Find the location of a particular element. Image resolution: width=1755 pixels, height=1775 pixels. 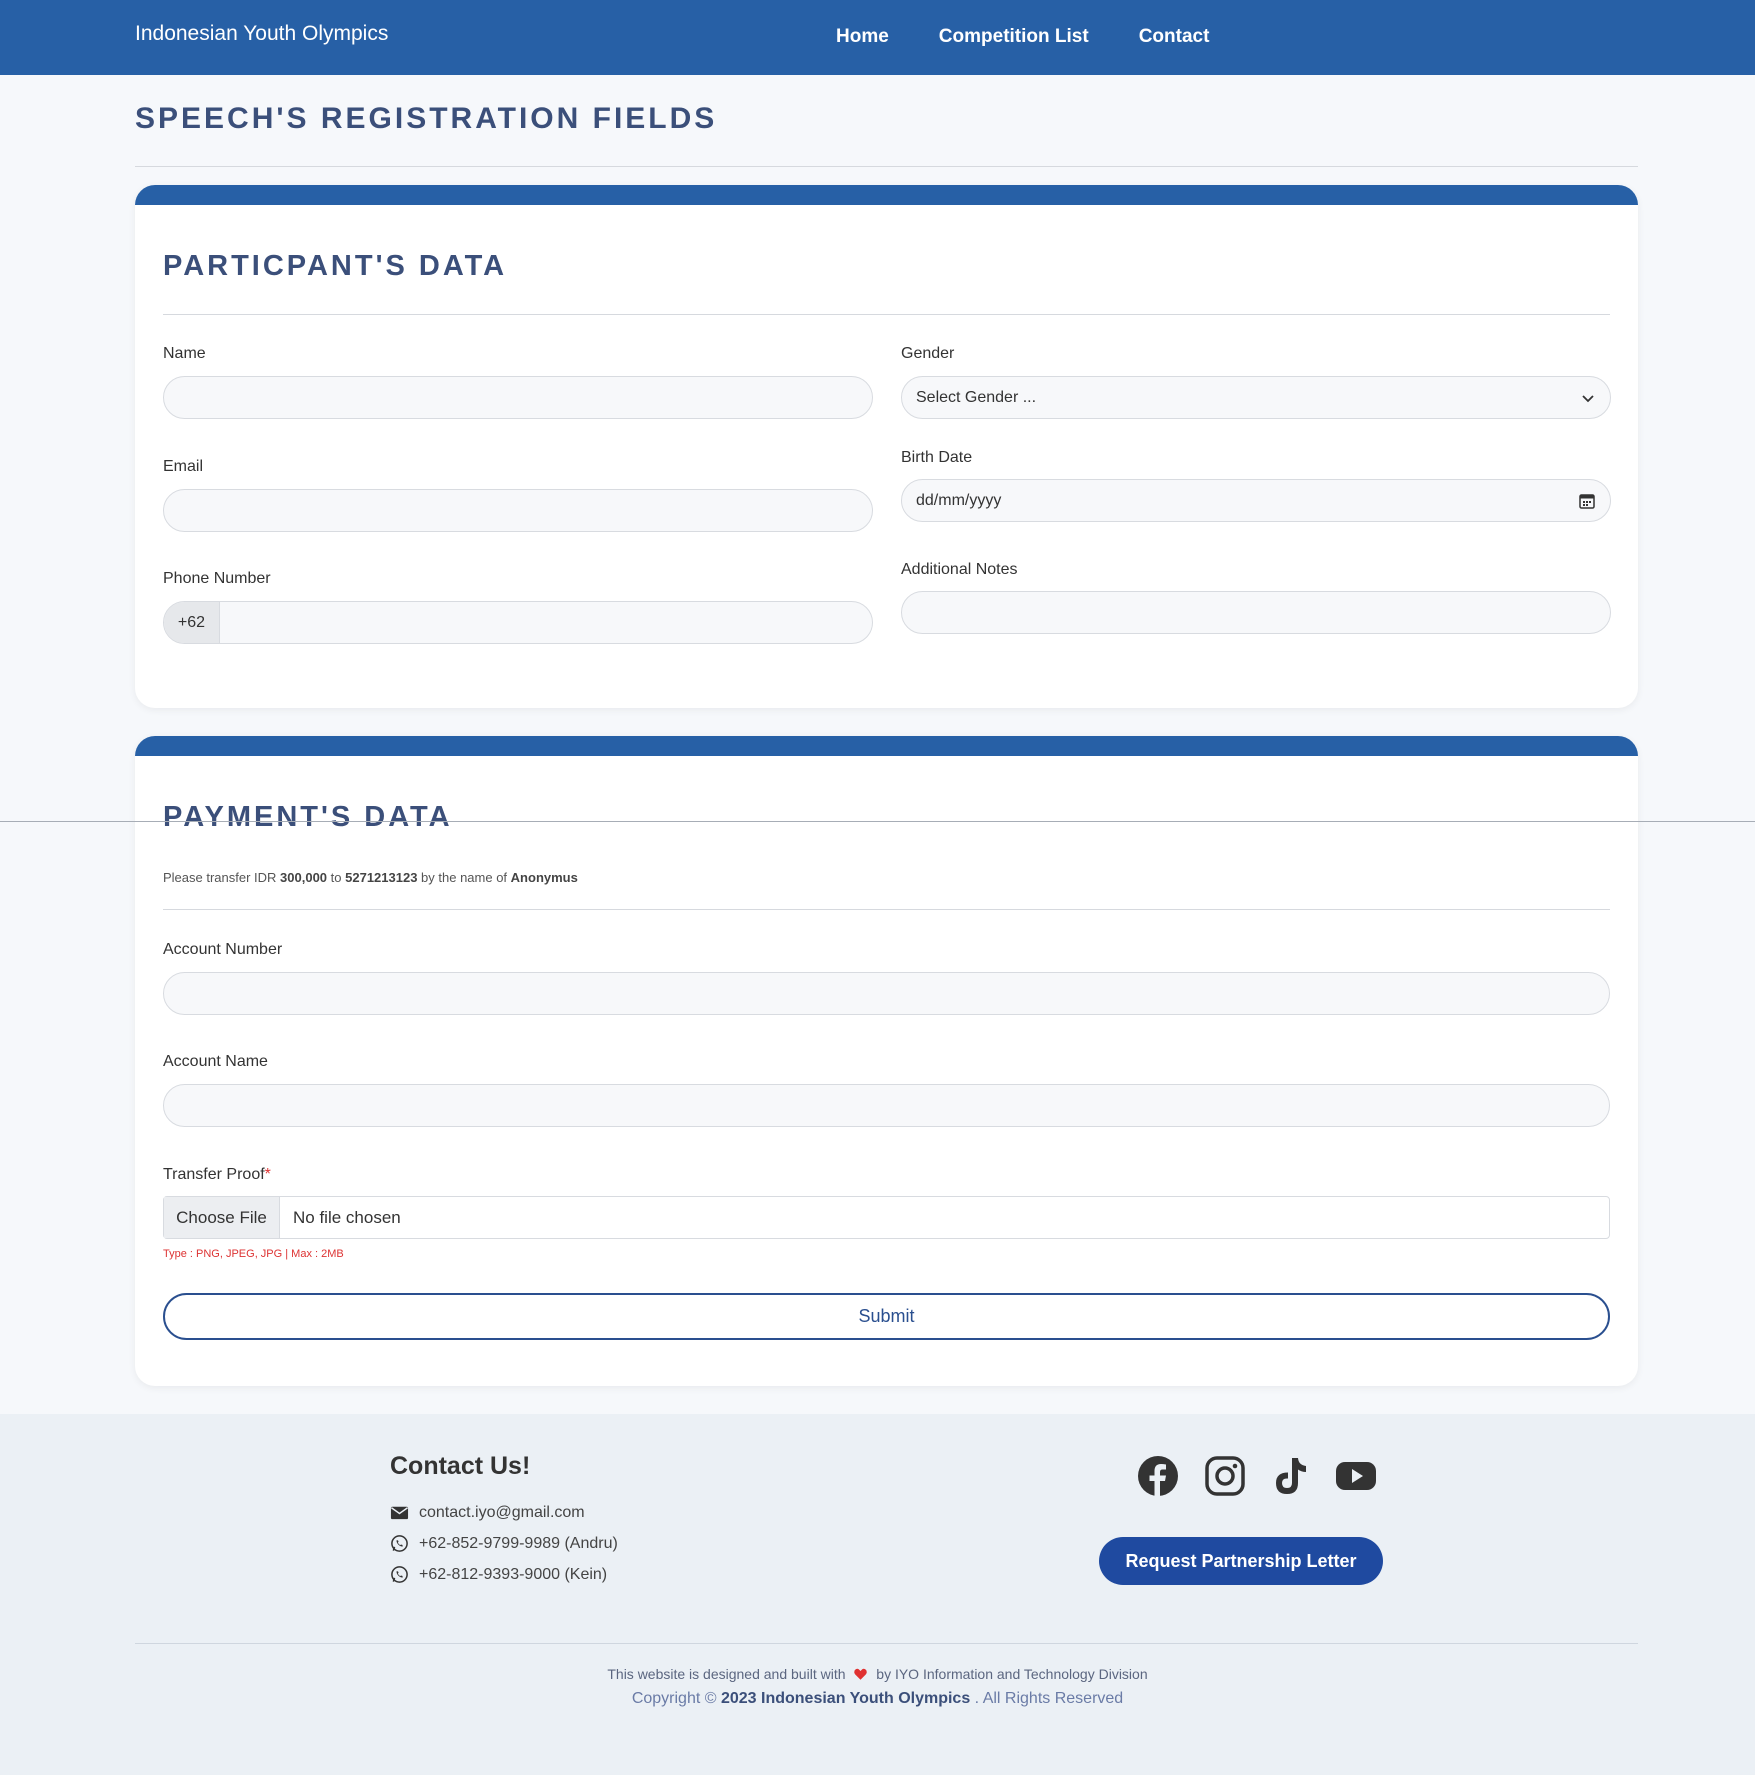

gender-label: Gender is located at coordinates (928, 353).